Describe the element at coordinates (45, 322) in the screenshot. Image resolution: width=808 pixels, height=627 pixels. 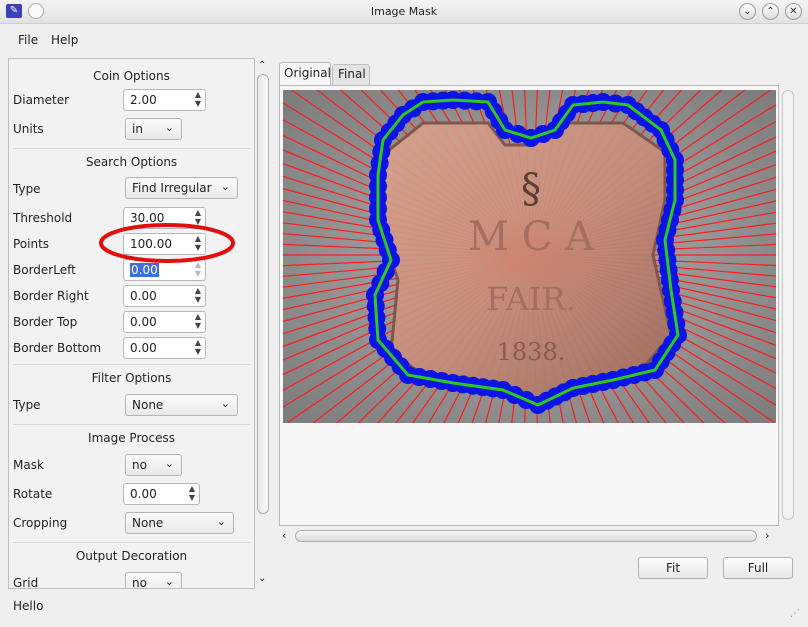
I see `border-top-label: Border Top` at that location.